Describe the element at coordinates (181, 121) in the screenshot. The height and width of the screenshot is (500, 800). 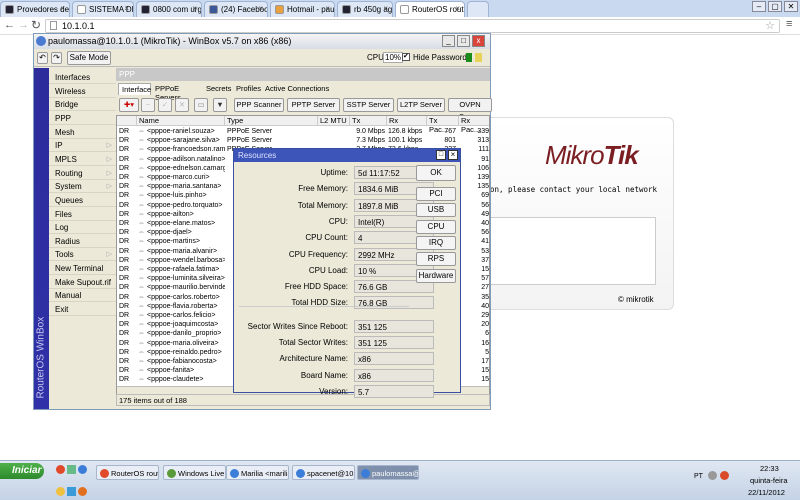
I see `column-header: Name` at that location.